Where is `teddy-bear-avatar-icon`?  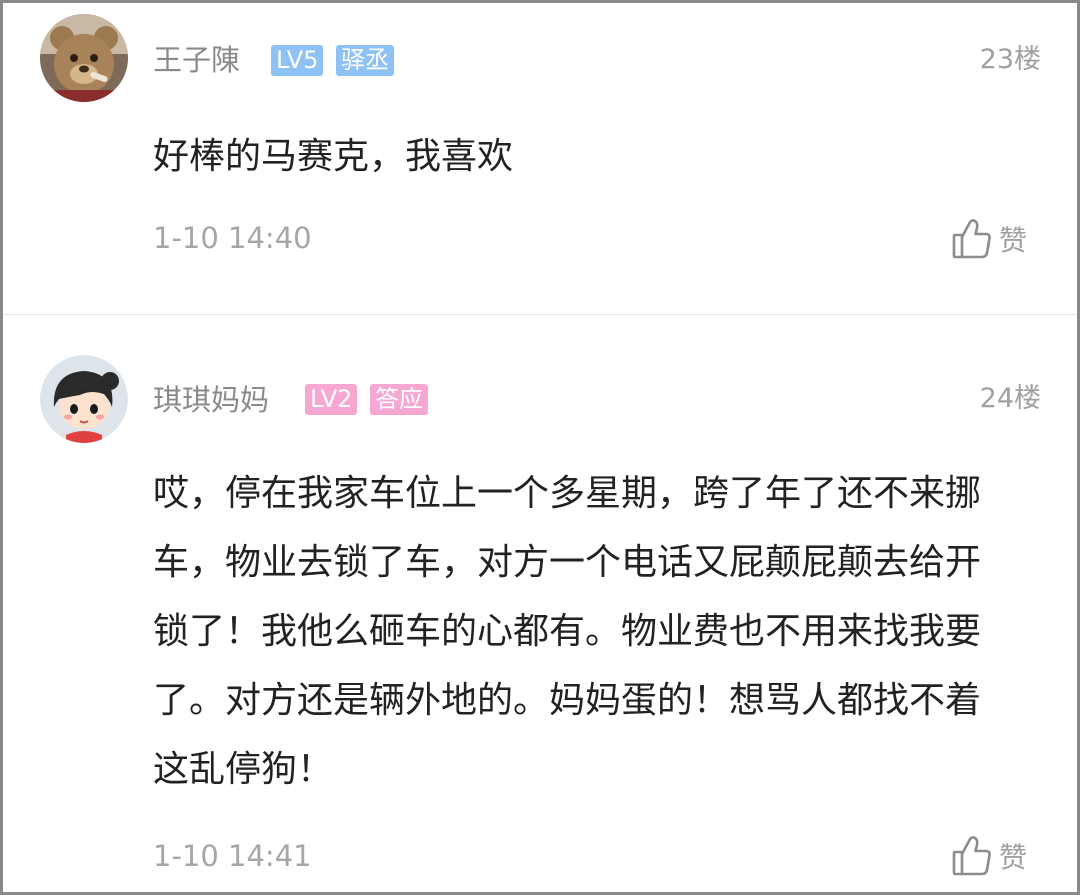 teddy-bear-avatar-icon is located at coordinates (84, 58).